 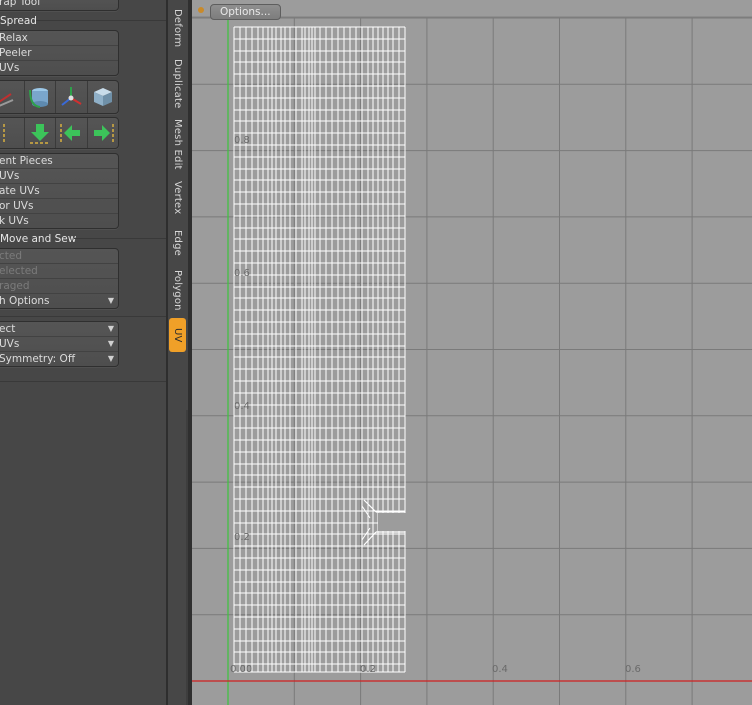 I want to click on move-left-edge-icon, so click(x=4, y=133).